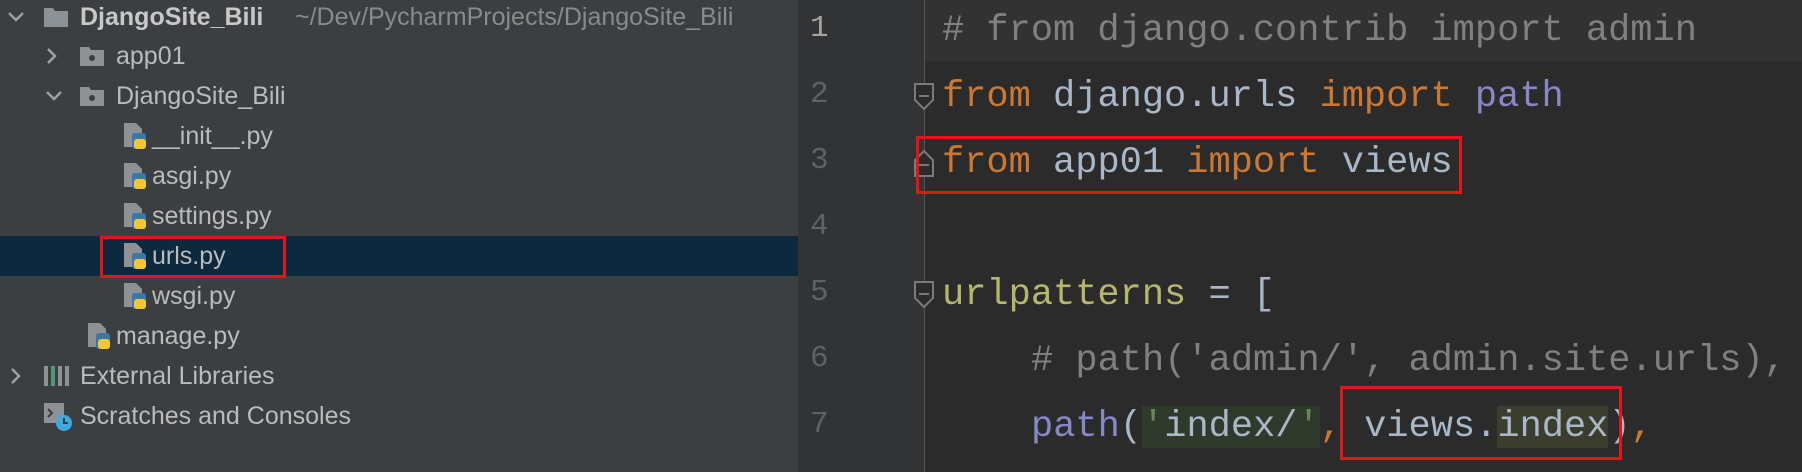 The width and height of the screenshot is (1802, 472). What do you see at coordinates (819, 160) in the screenshot?
I see `line-number: 3` at bounding box center [819, 160].